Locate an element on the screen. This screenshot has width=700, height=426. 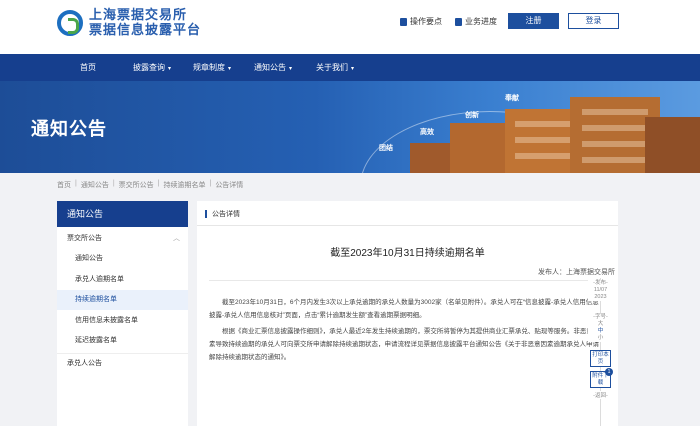
font-size-control: -字号- 大 中 小 is located at coordinates (600, 328).